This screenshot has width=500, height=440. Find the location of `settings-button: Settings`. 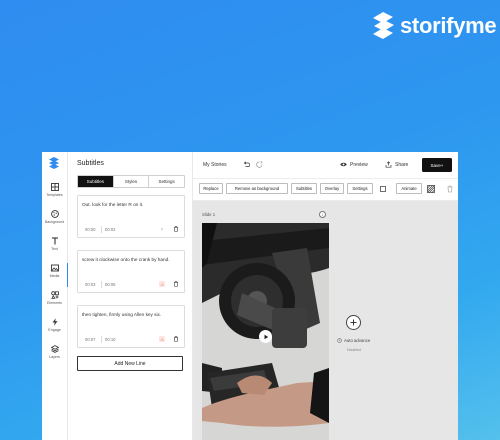

settings-button: Settings is located at coordinates (360, 188).